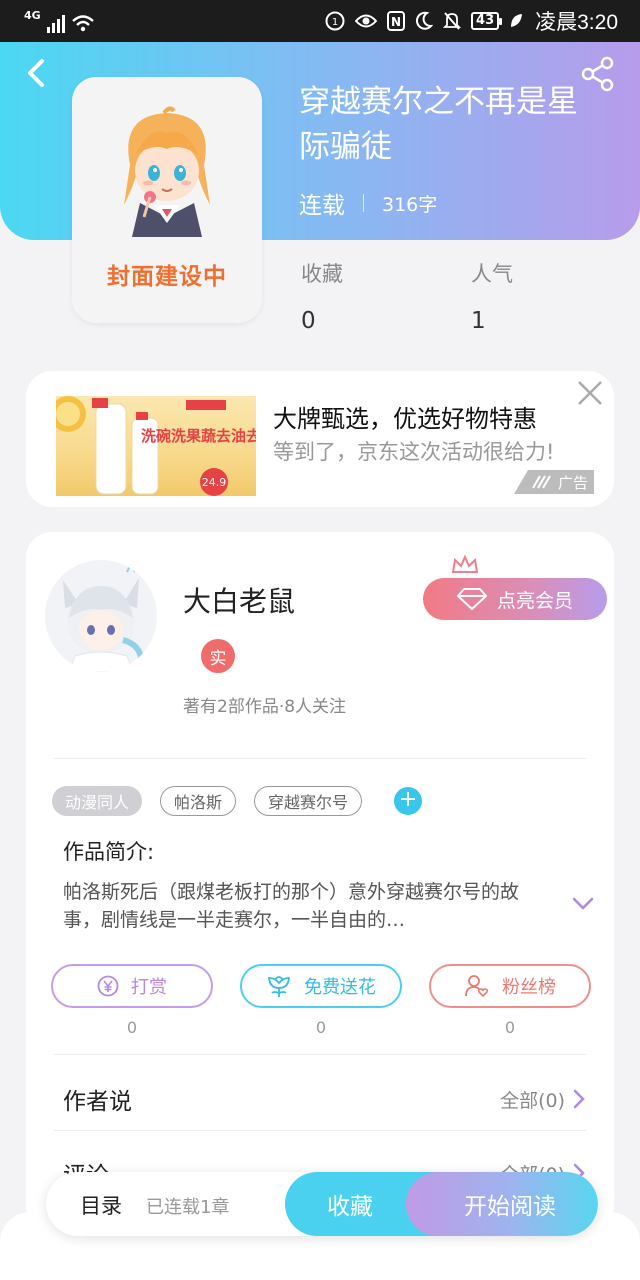  What do you see at coordinates (97, 1102) in the screenshot?
I see `author-says-title: 作者说` at bounding box center [97, 1102].